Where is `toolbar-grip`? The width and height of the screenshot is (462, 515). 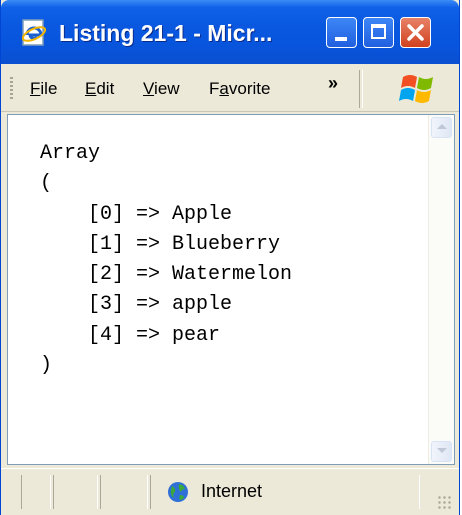
toolbar-grip is located at coordinates (11, 88).